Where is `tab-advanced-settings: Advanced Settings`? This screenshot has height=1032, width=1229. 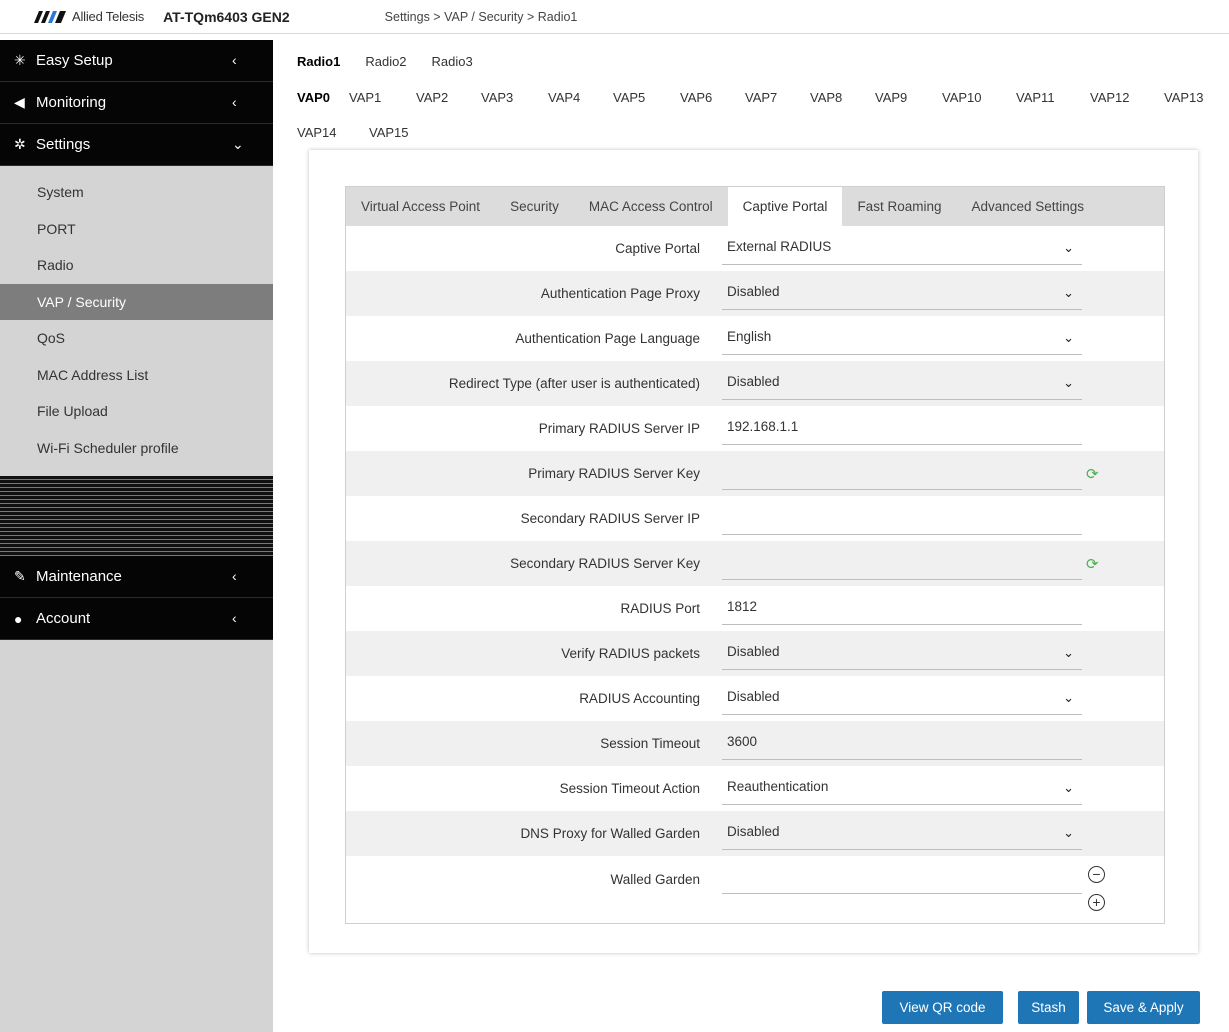
tab-advanced-settings: Advanced Settings is located at coordinates (1027, 206).